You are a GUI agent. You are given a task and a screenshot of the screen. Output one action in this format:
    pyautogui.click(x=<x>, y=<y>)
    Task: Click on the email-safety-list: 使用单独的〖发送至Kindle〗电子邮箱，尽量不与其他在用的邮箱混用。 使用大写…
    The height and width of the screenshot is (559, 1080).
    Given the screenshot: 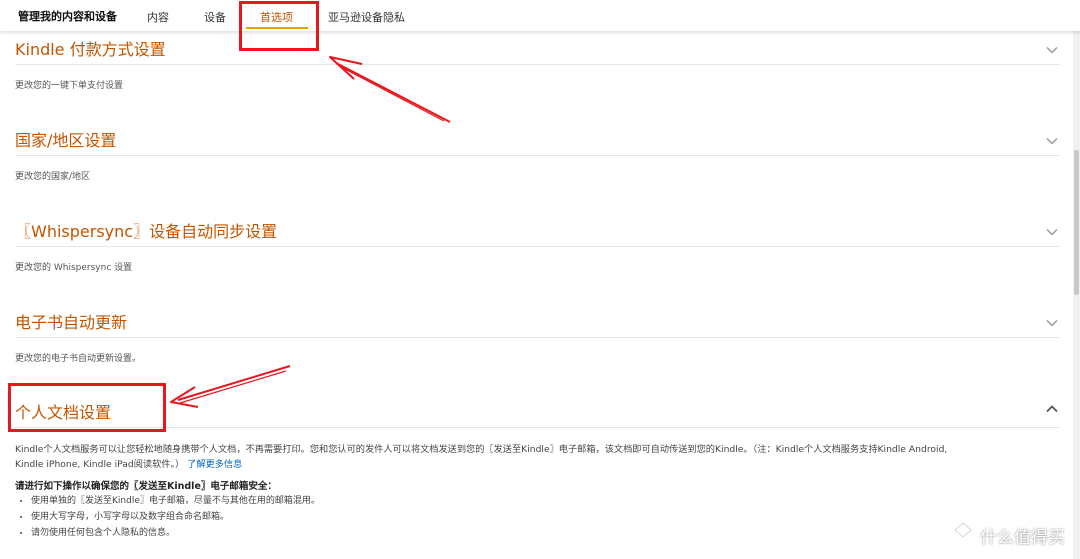 What is the action you would take?
    pyautogui.click(x=167, y=520)
    